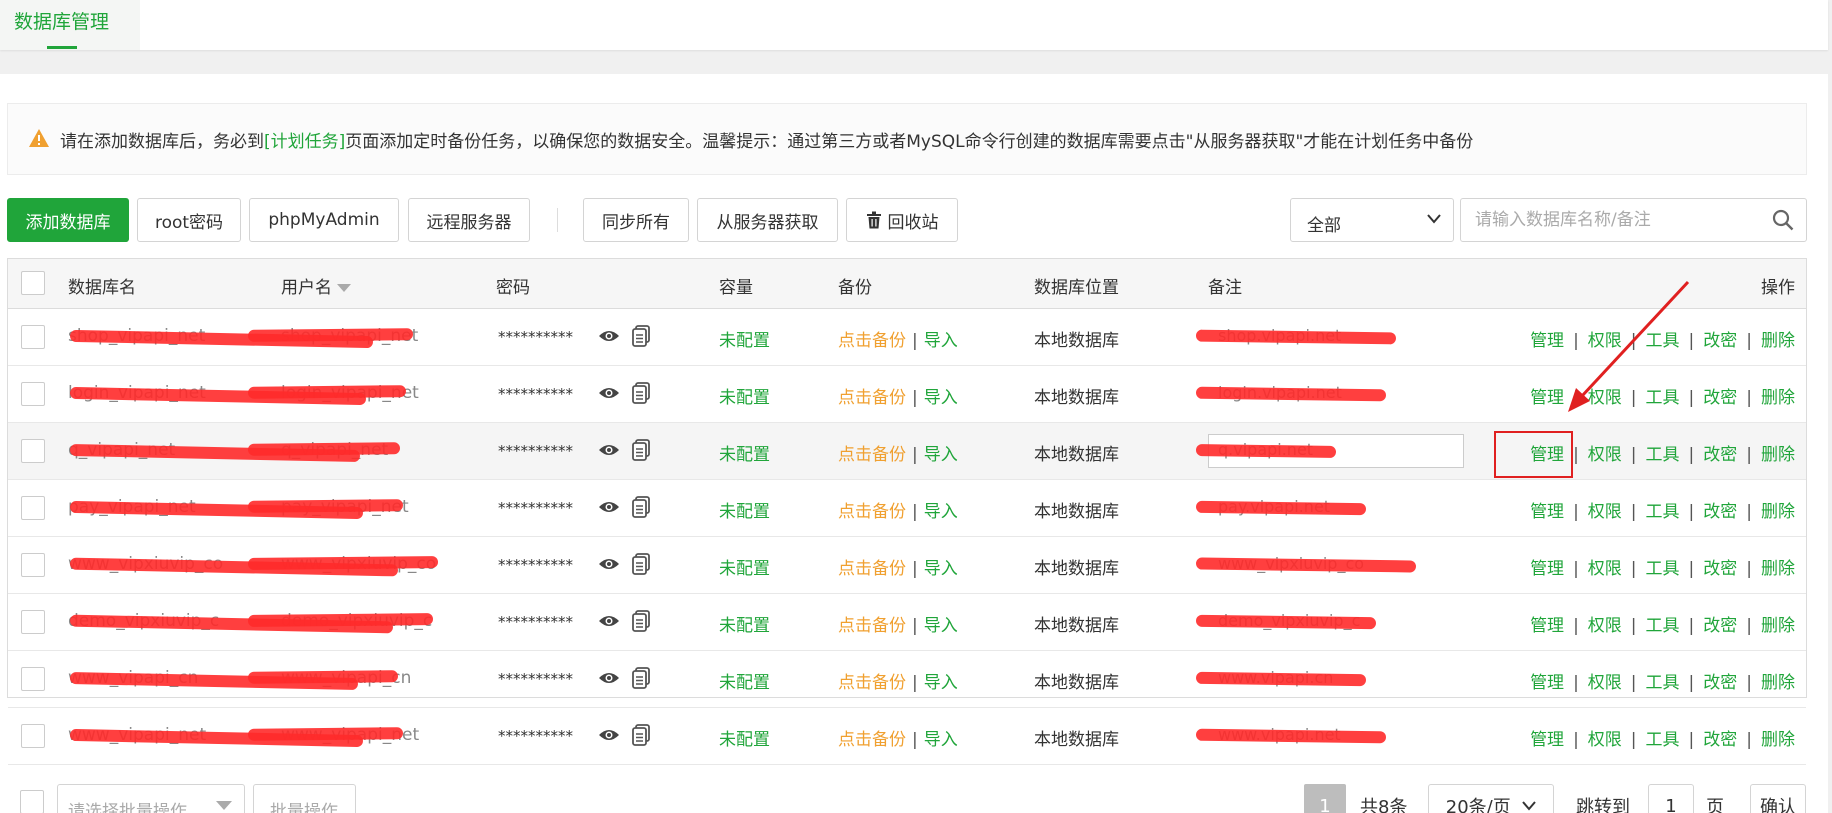 The height and width of the screenshot is (813, 1832). Describe the element at coordinates (1325, 798) in the screenshot. I see `page-current: 1` at that location.